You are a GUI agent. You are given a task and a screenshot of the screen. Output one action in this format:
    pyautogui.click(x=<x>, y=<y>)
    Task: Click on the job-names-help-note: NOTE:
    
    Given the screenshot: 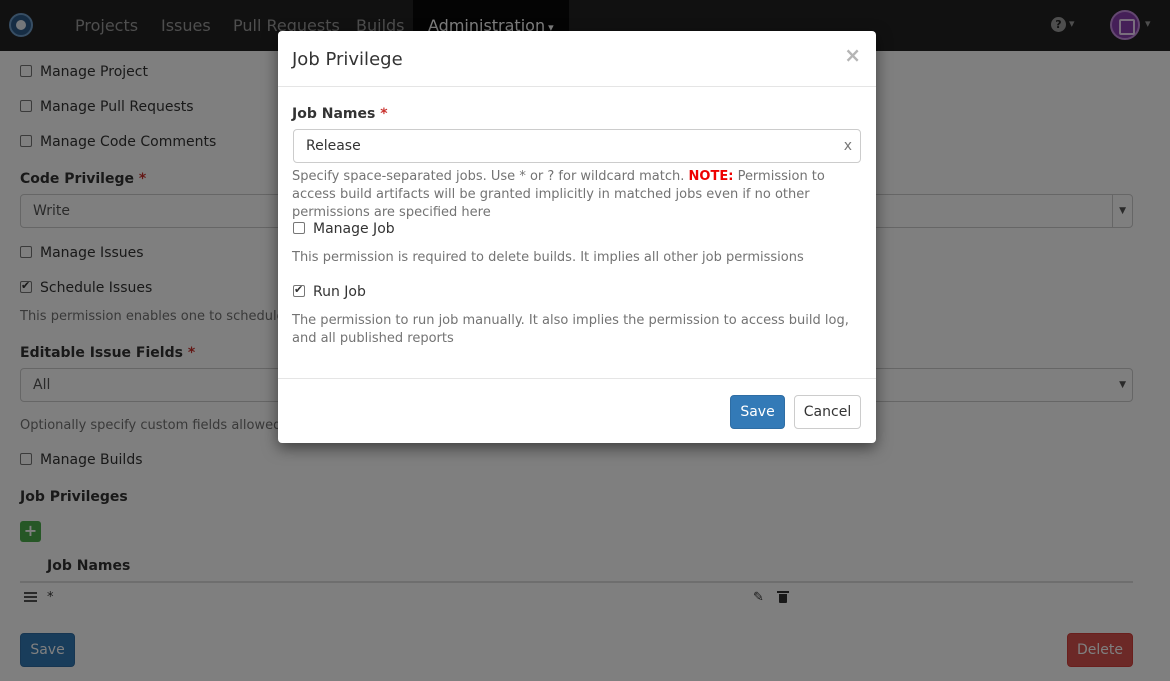 What is the action you would take?
    pyautogui.click(x=711, y=176)
    